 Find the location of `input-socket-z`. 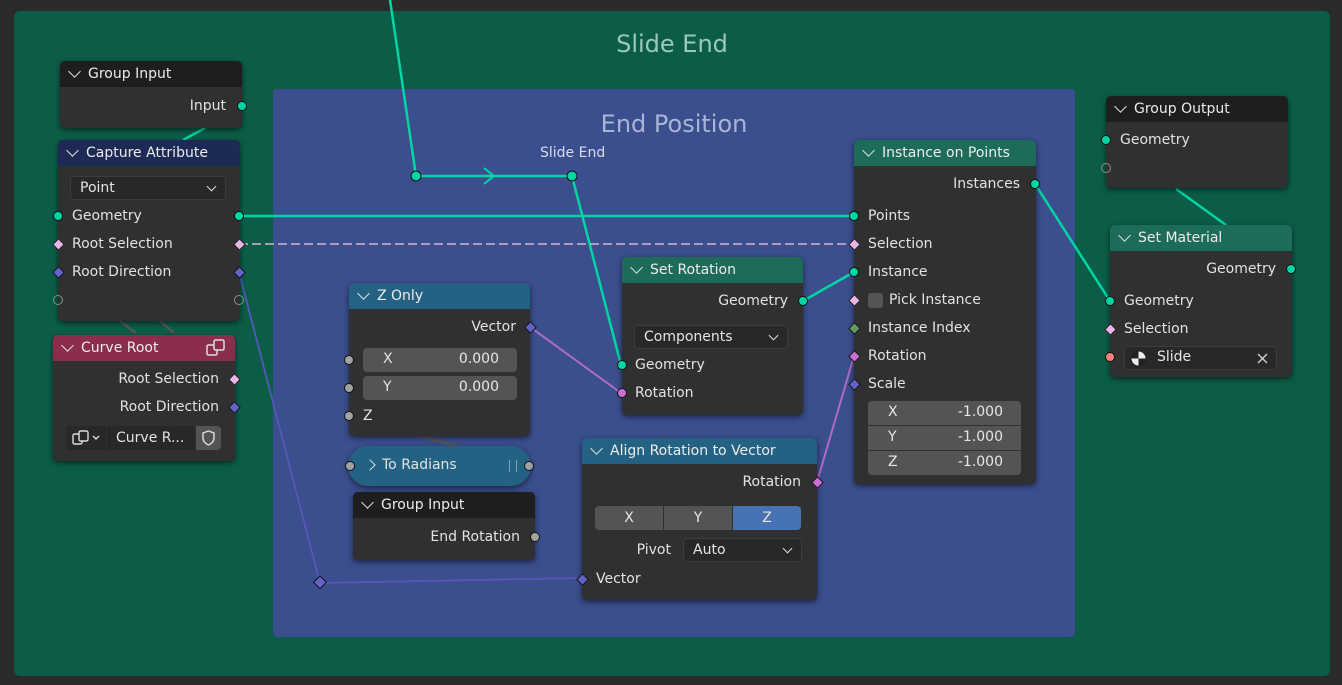

input-socket-z is located at coordinates (349, 416).